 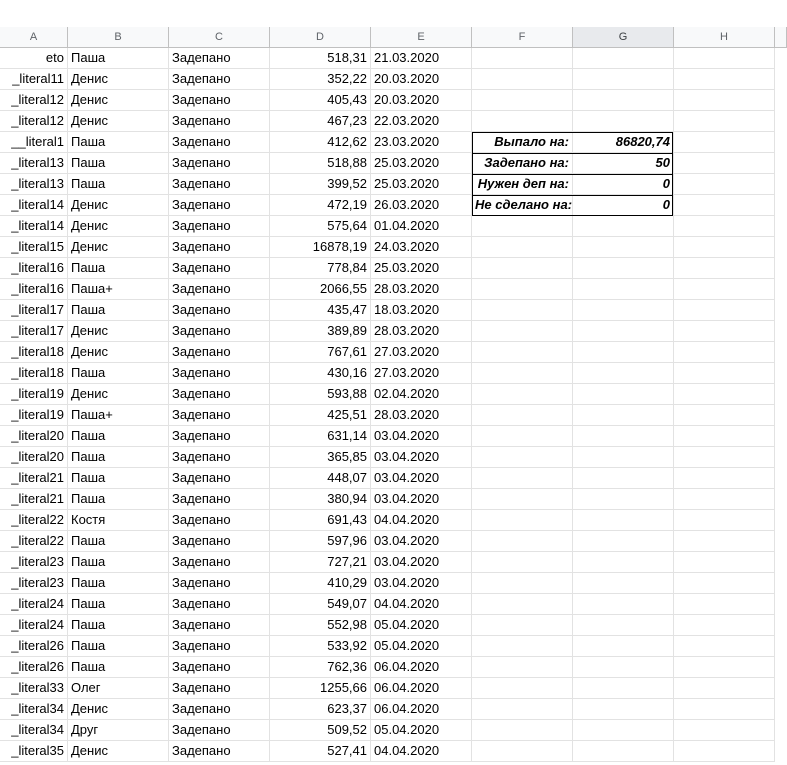 I want to click on cell-d: 527,41, so click(x=320, y=751).